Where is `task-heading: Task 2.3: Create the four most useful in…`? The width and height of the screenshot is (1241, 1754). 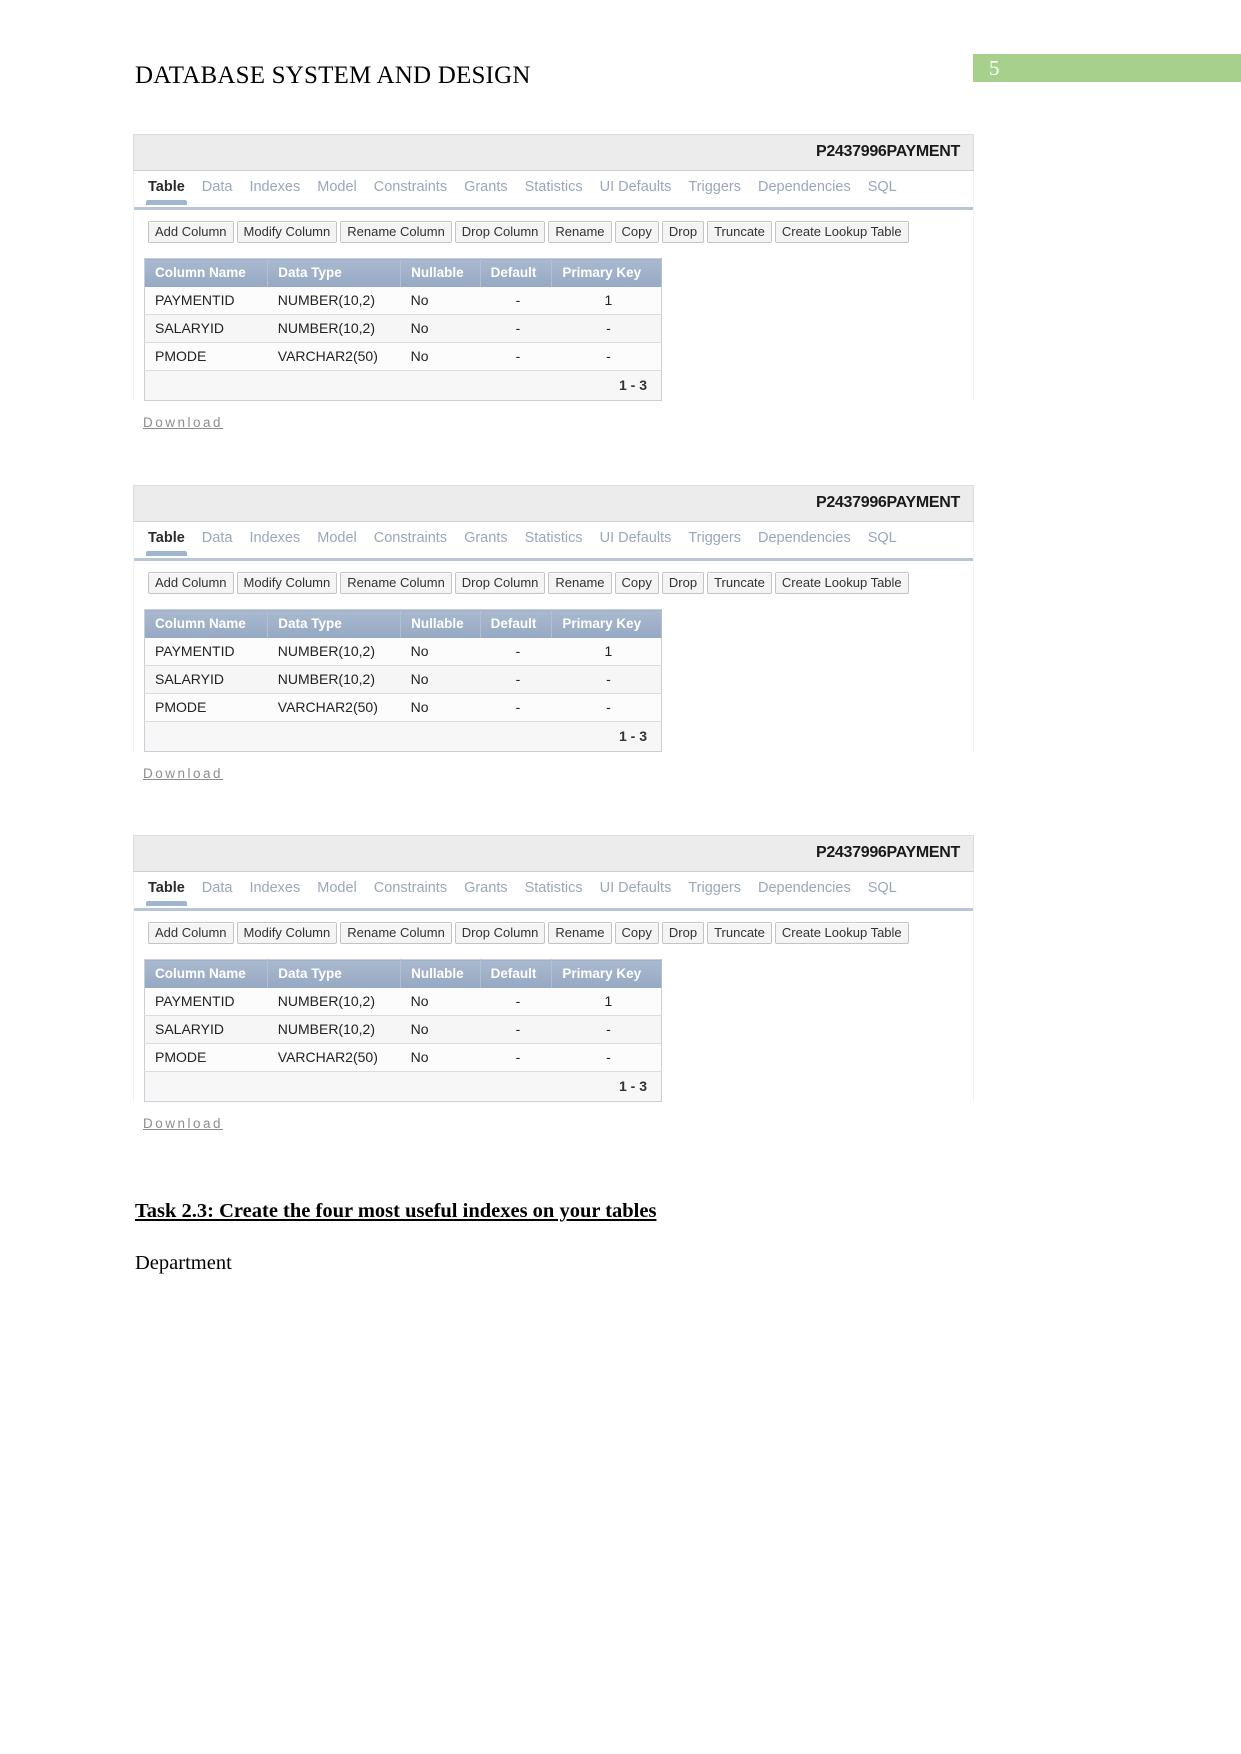
task-heading: Task 2.3: Create the four most useful in… is located at coordinates (396, 1211).